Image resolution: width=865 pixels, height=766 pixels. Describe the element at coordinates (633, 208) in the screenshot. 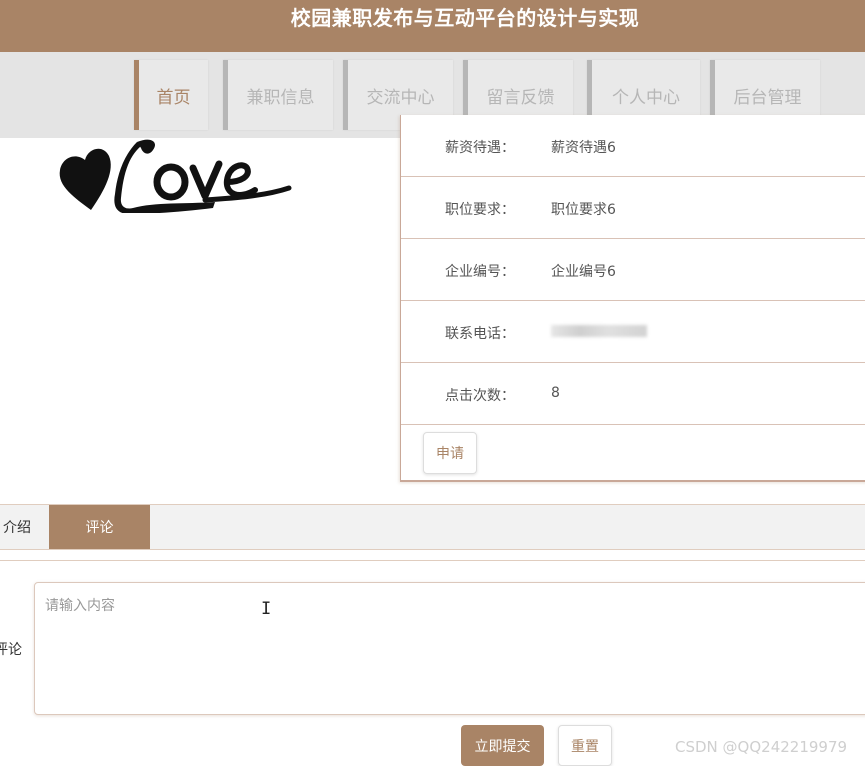

I see `detail-row-requirements: 职位要求： 职位要求6` at that location.